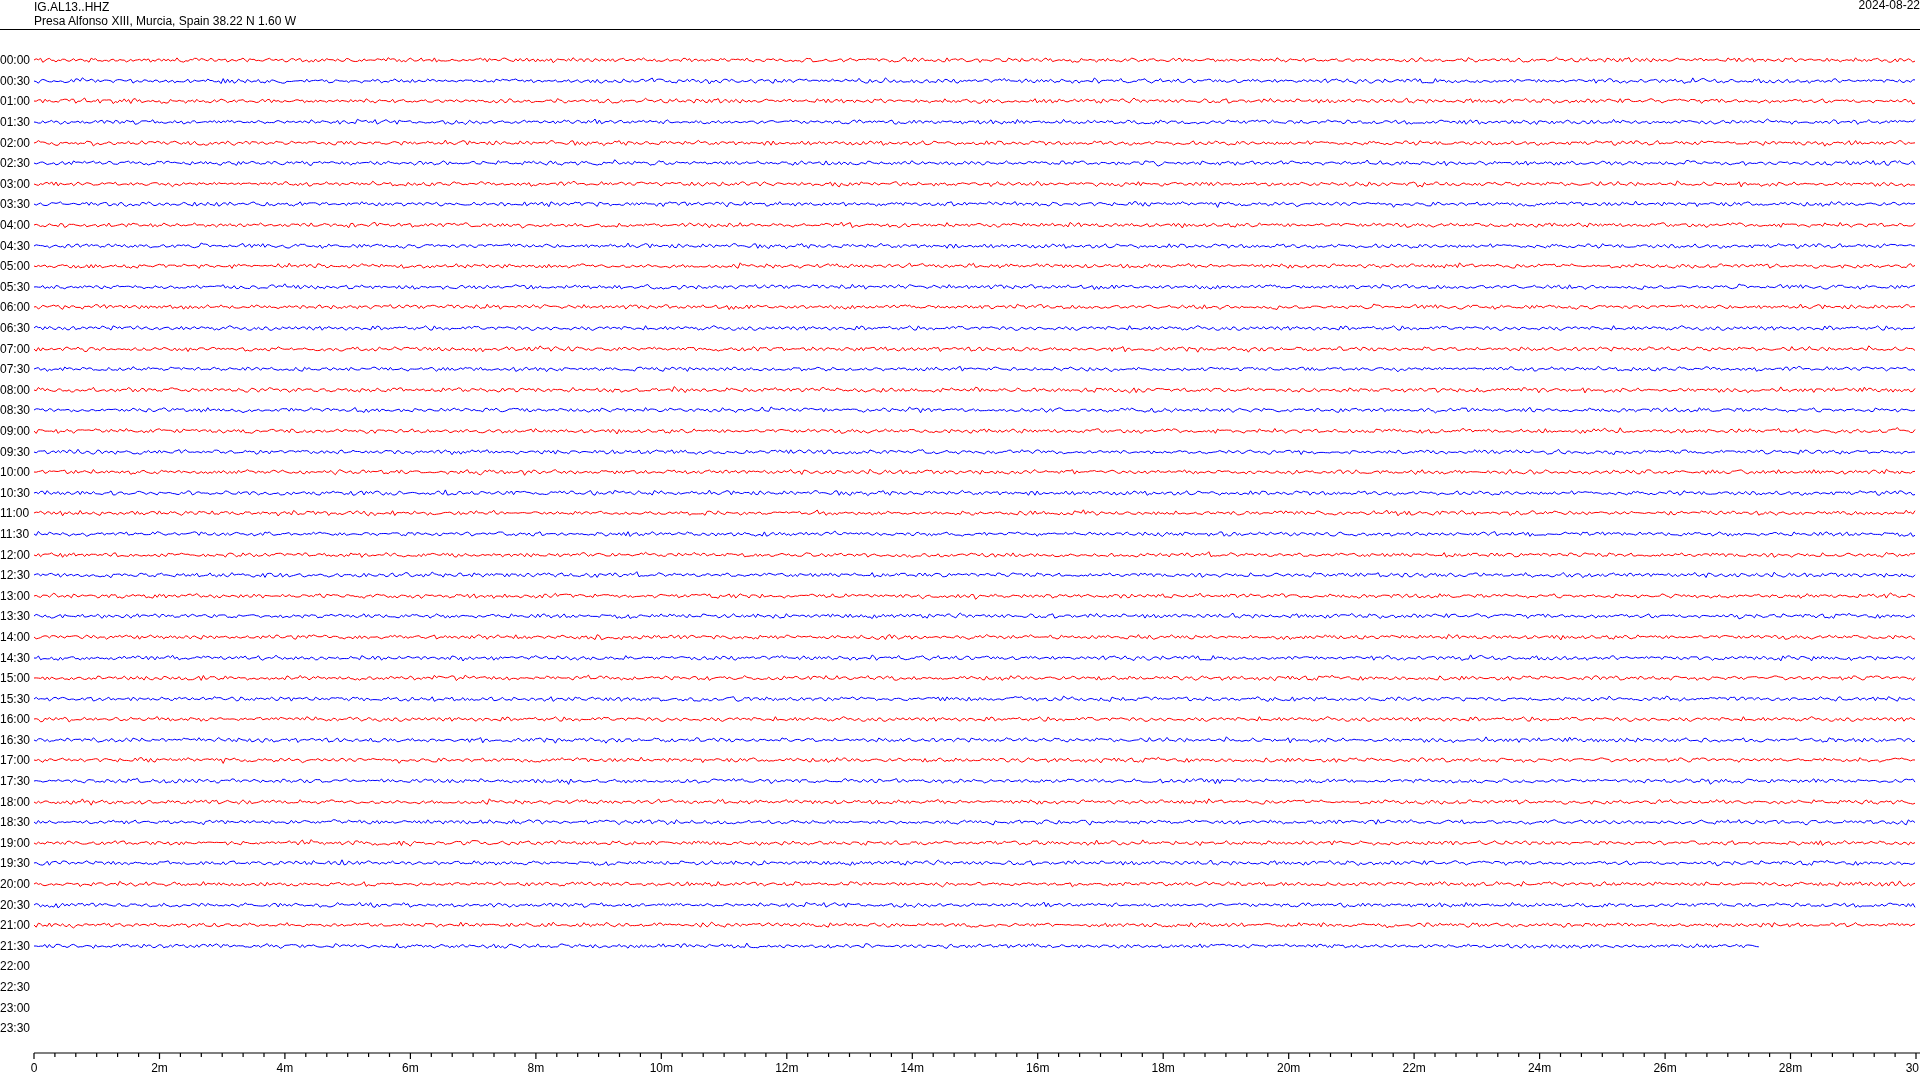  What do you see at coordinates (410, 1067) in the screenshot?
I see `axis-label: 6m` at bounding box center [410, 1067].